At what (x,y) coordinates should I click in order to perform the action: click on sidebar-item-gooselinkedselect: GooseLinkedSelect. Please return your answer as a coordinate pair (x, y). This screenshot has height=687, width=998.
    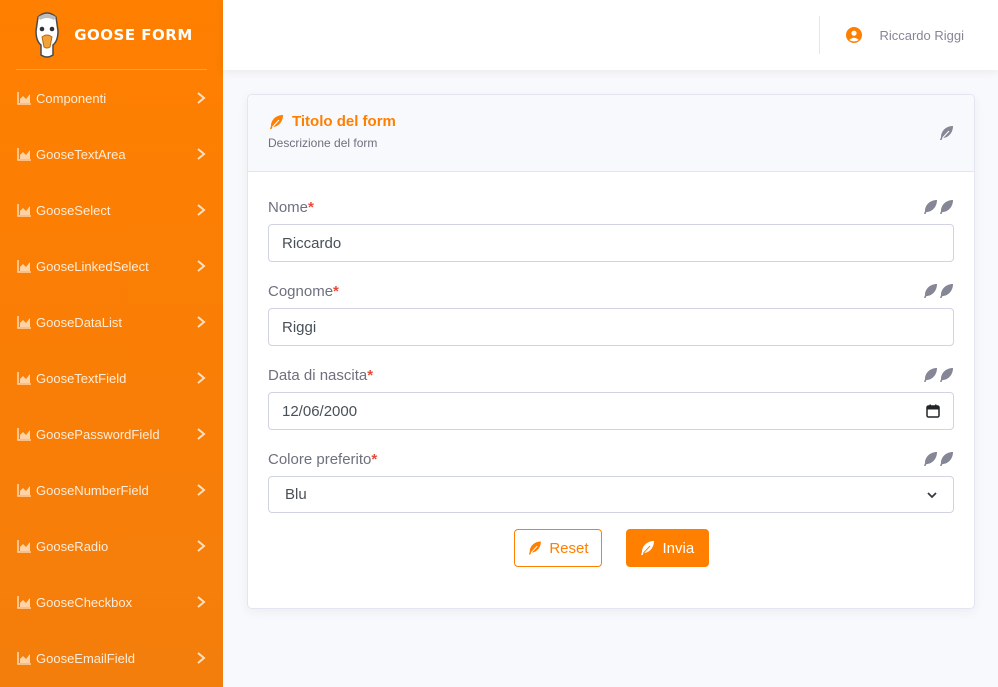
    Looking at the image, I should click on (111, 266).